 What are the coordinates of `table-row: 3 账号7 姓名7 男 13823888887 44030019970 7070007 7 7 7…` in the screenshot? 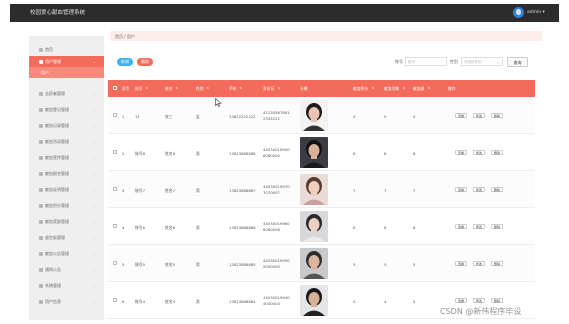 It's located at (321, 189).